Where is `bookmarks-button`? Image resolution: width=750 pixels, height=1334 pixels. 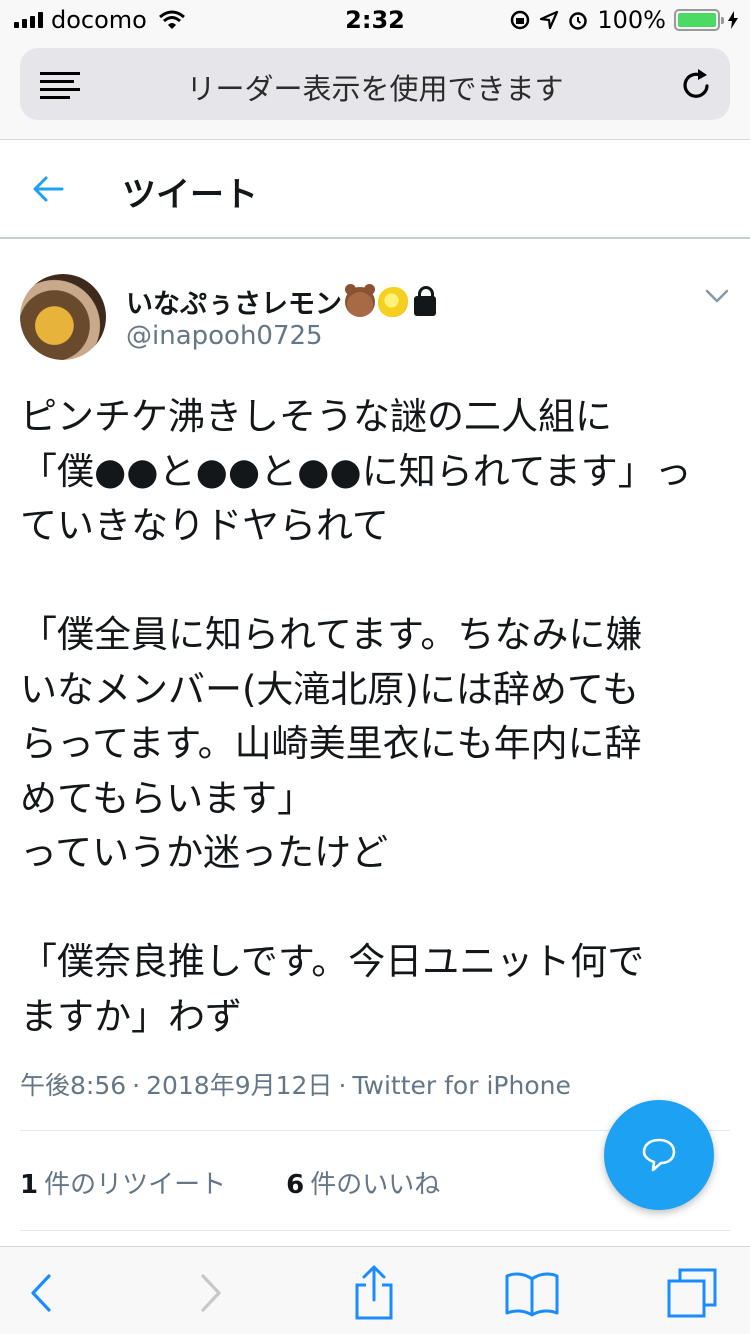
bookmarks-button is located at coordinates (532, 1293).